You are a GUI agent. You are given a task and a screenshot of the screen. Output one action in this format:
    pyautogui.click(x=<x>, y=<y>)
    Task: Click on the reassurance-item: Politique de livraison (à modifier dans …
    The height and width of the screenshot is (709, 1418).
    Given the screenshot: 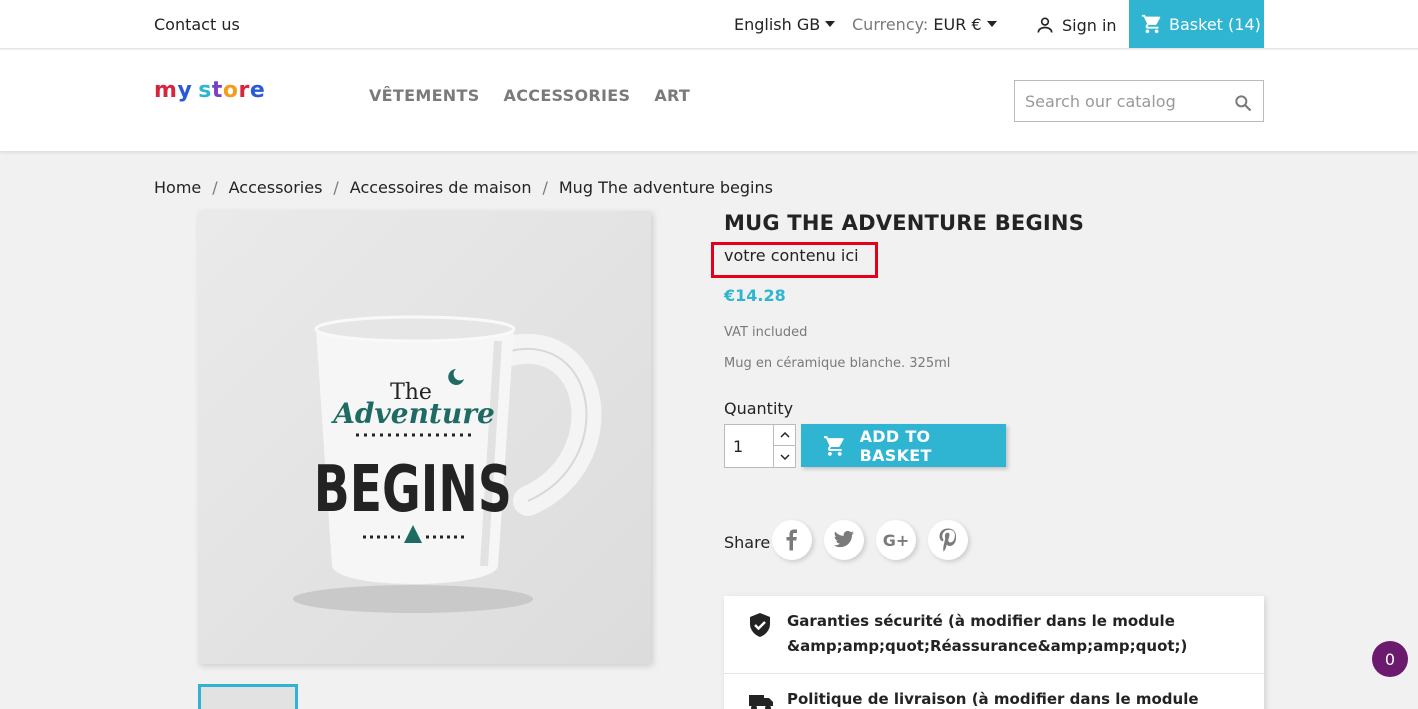 What is the action you would take?
    pyautogui.click(x=994, y=691)
    